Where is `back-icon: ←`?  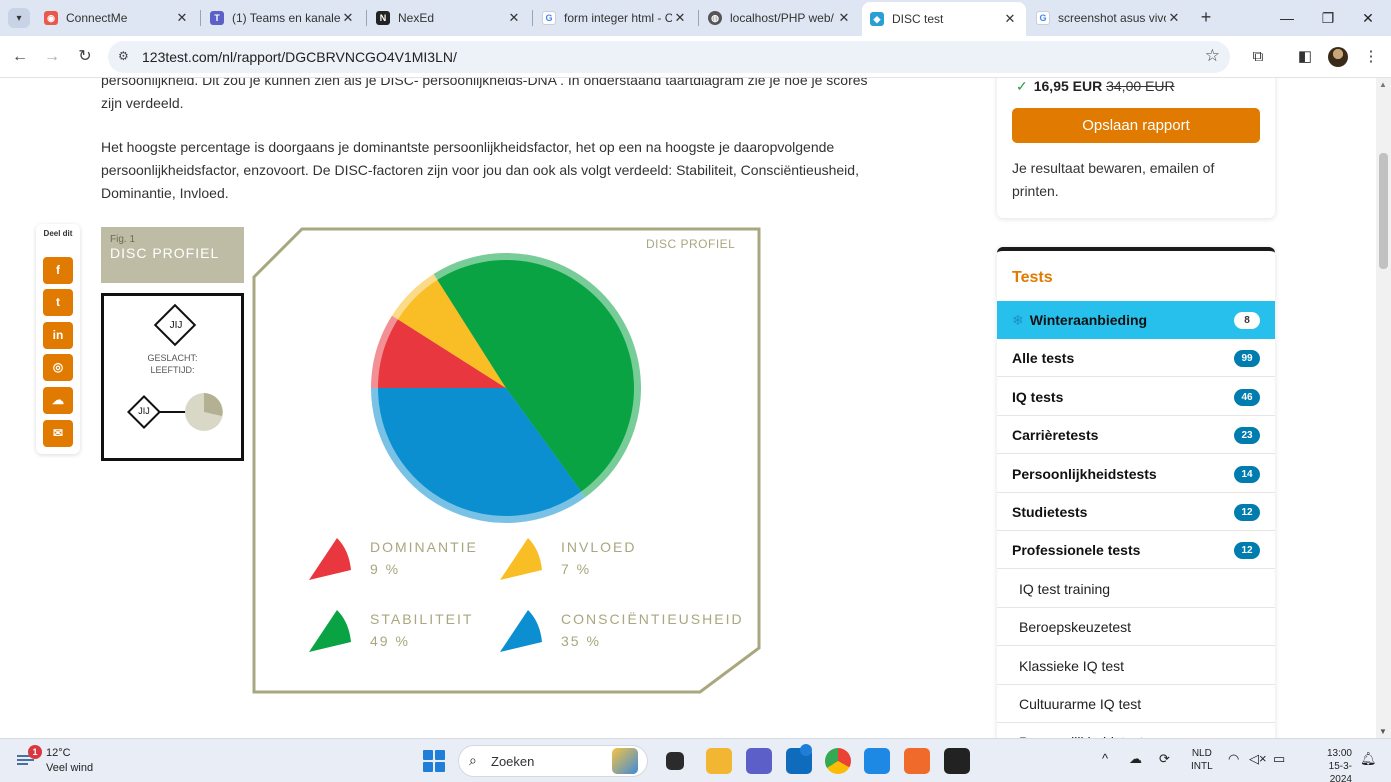 back-icon: ← is located at coordinates (20, 57).